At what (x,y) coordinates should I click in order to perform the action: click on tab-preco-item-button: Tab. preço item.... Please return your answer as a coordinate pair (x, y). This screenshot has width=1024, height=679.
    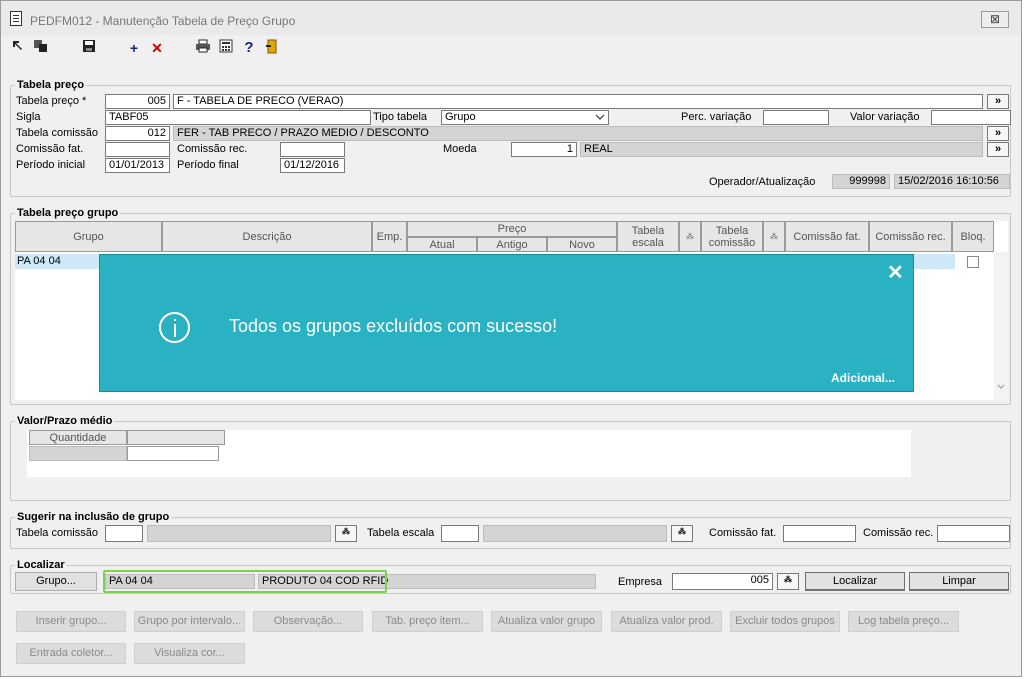
    Looking at the image, I should click on (427, 621).